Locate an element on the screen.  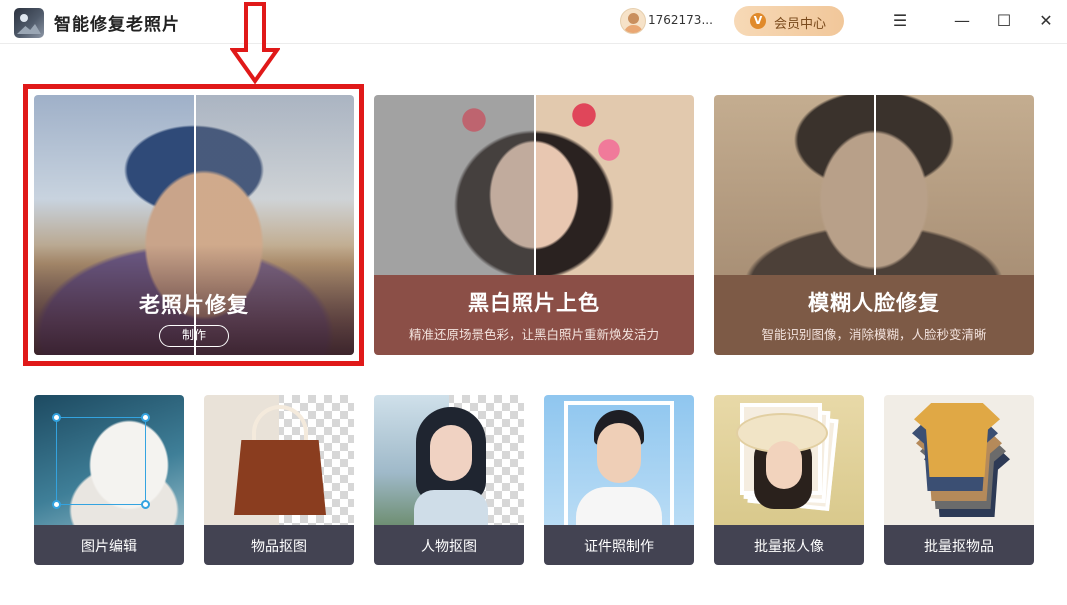
user-avatar-icon is located at coordinates (633, 21).